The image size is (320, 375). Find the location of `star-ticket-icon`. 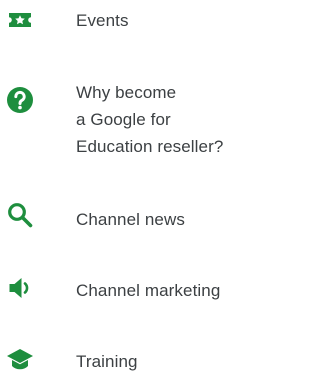

star-ticket-icon is located at coordinates (20, 20).